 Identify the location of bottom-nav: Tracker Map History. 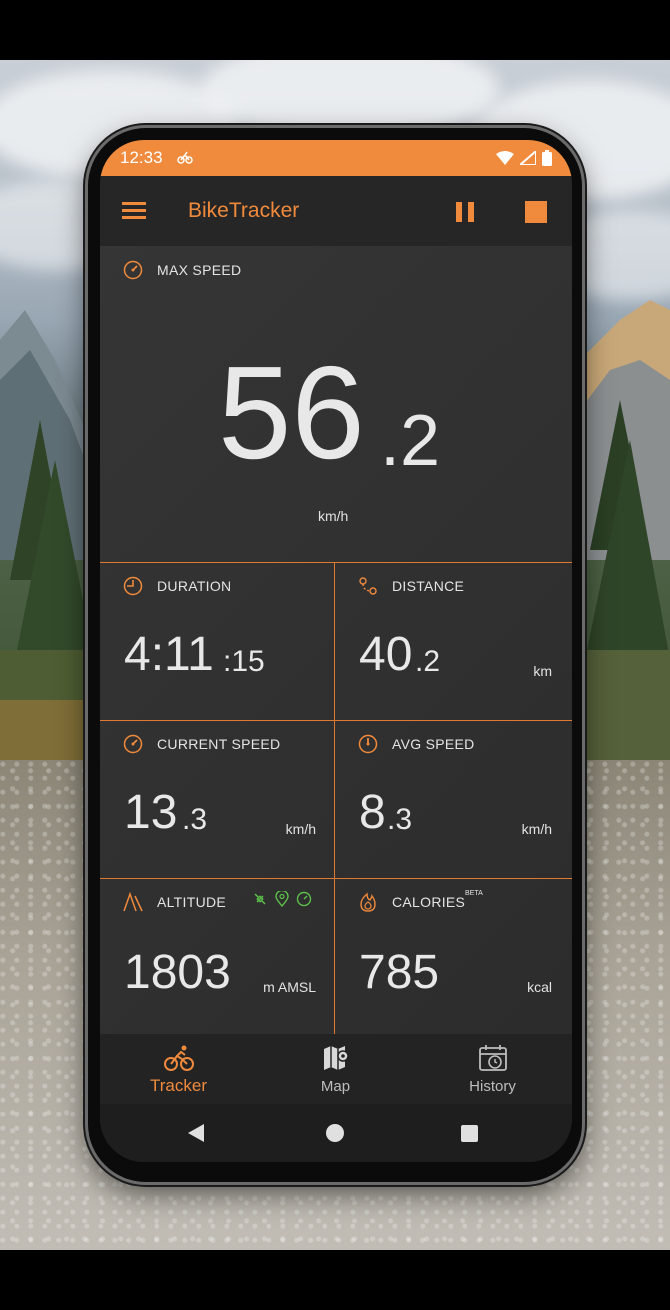
(336, 1069).